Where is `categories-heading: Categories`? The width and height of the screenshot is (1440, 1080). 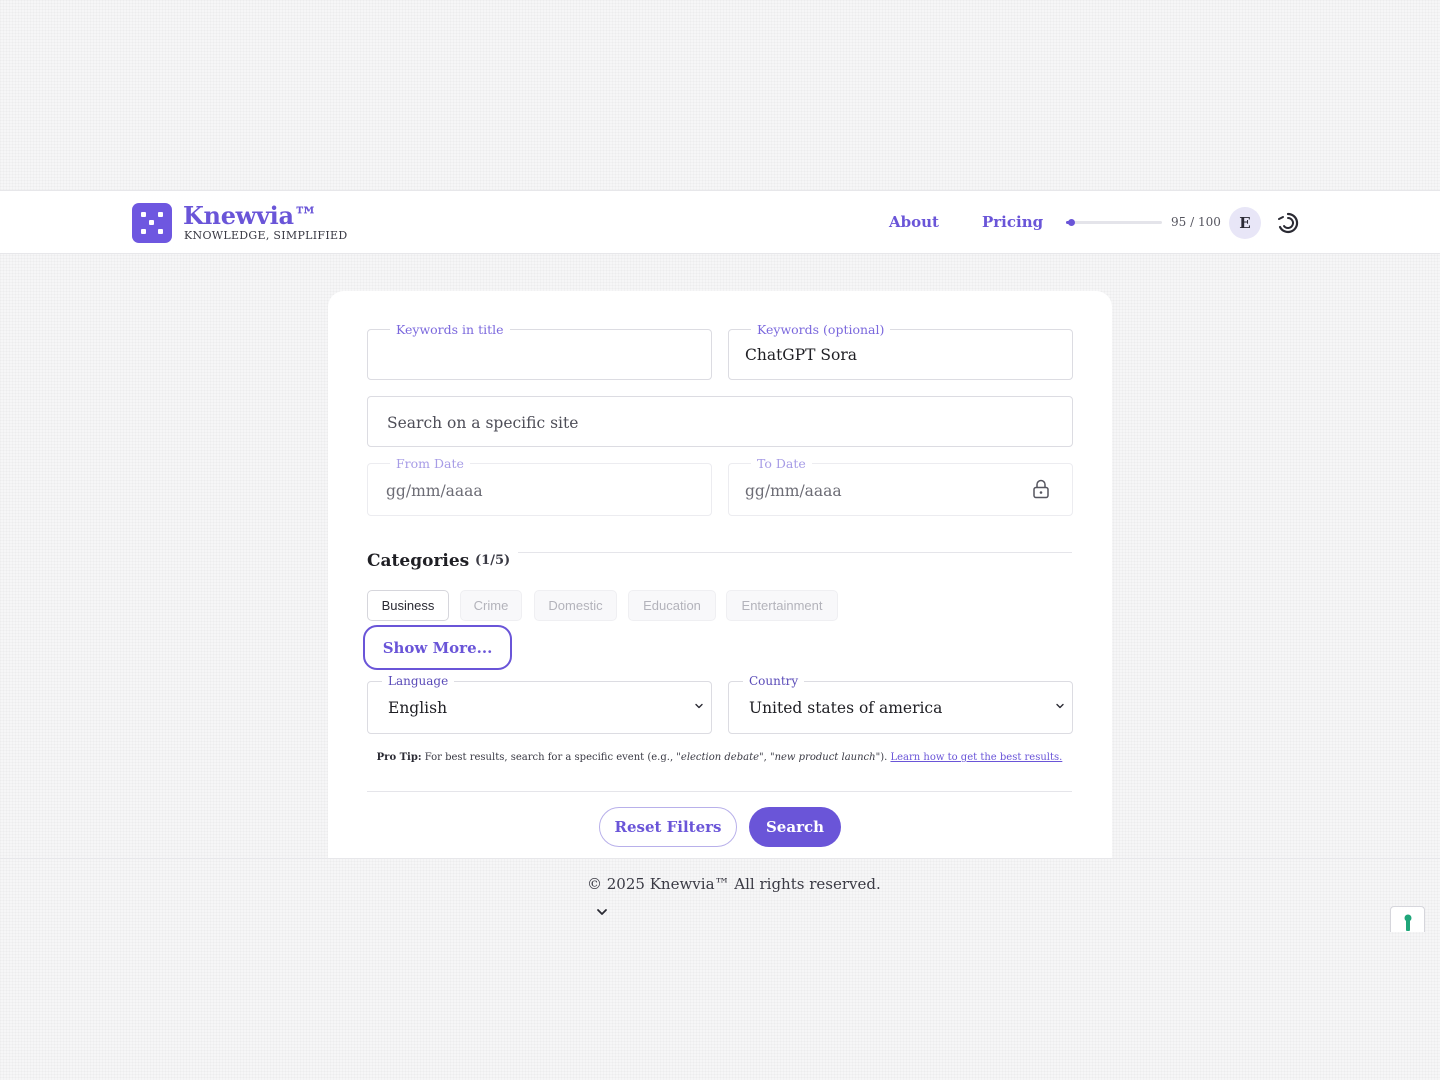 categories-heading: Categories is located at coordinates (418, 561).